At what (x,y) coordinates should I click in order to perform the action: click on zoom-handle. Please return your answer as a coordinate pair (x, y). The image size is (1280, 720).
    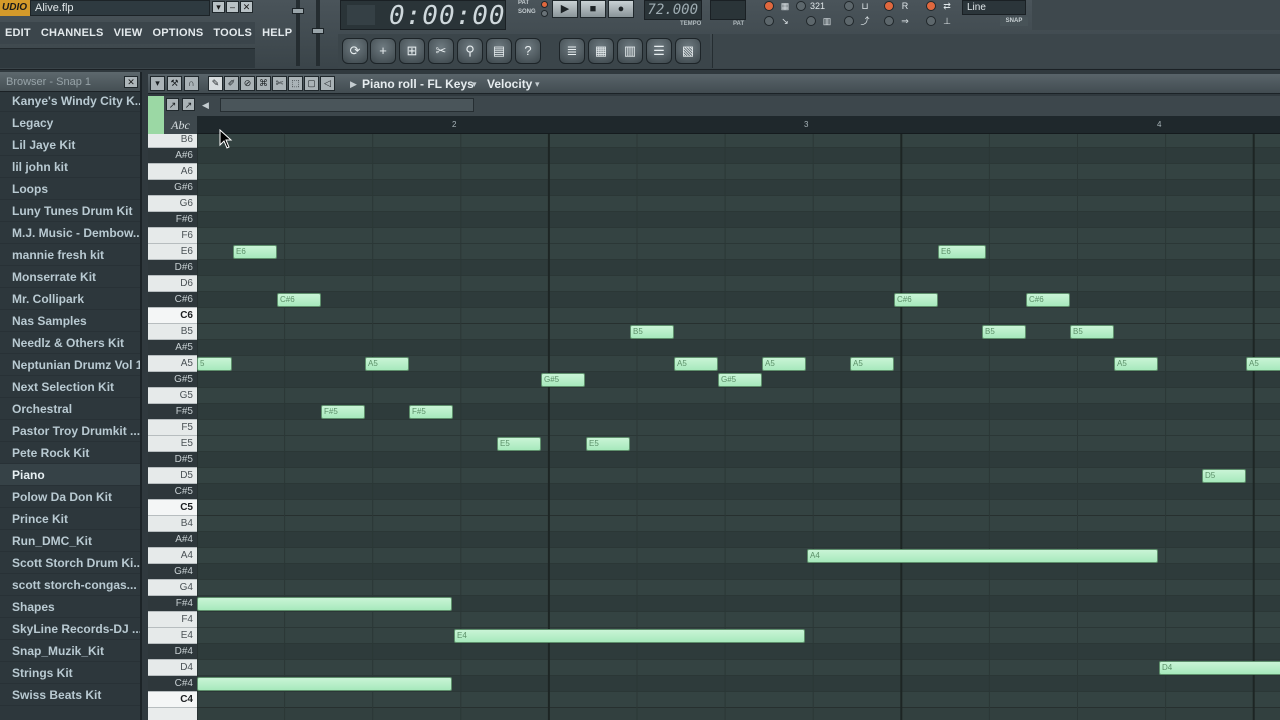
    Looking at the image, I should click on (156, 115).